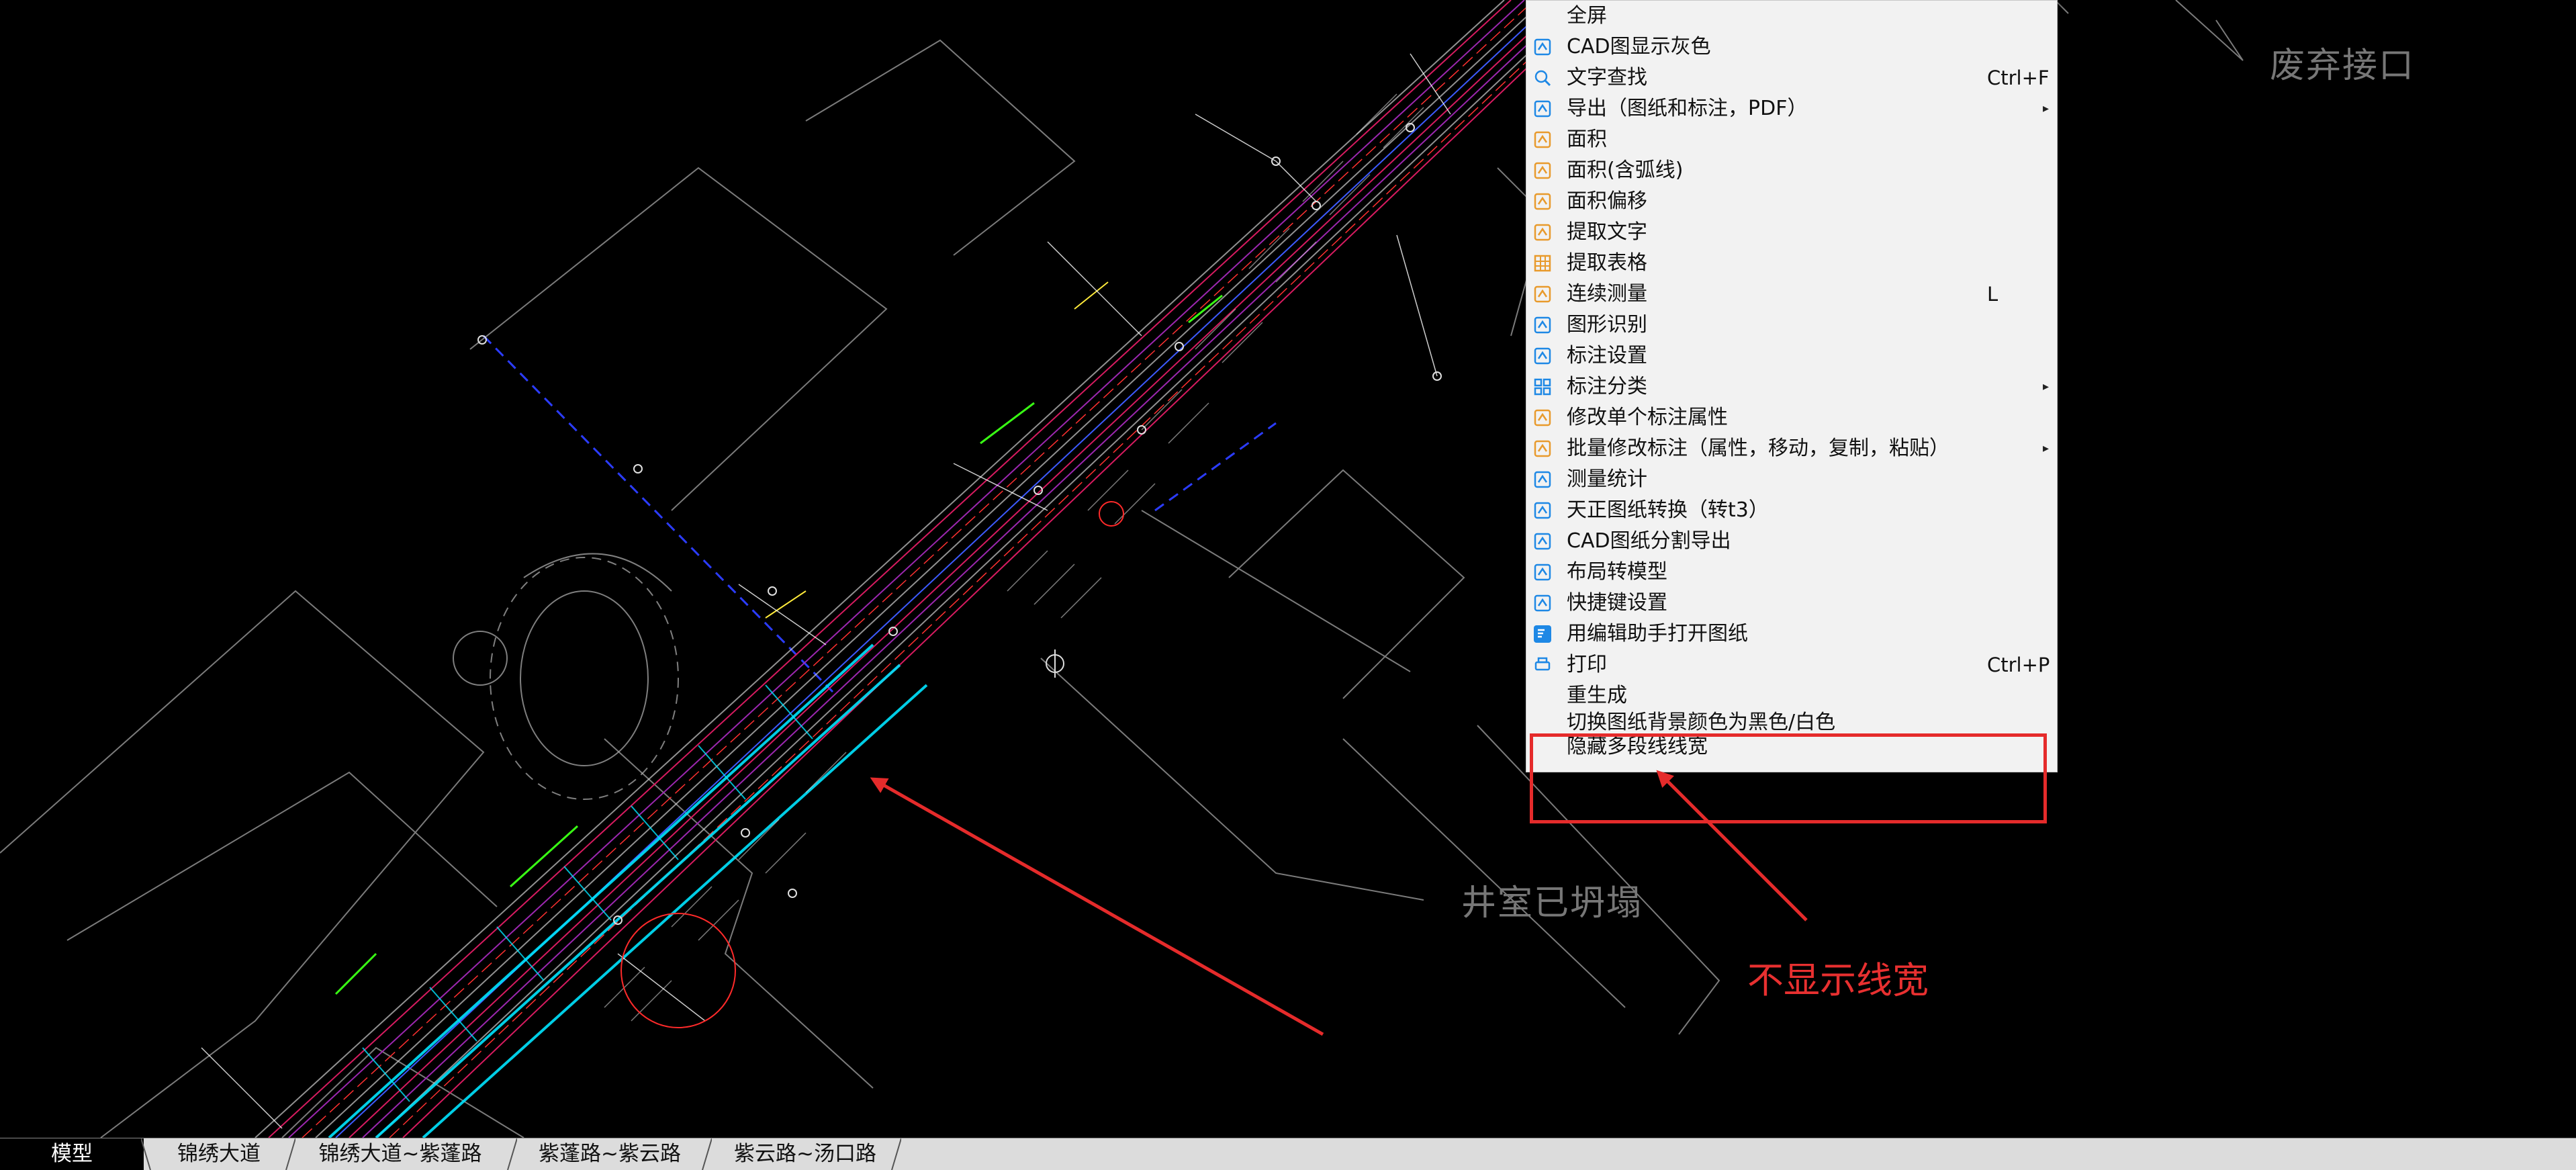  Describe the element at coordinates (1607, 324) in the screenshot. I see `menu-item-label: 图形识别` at that location.